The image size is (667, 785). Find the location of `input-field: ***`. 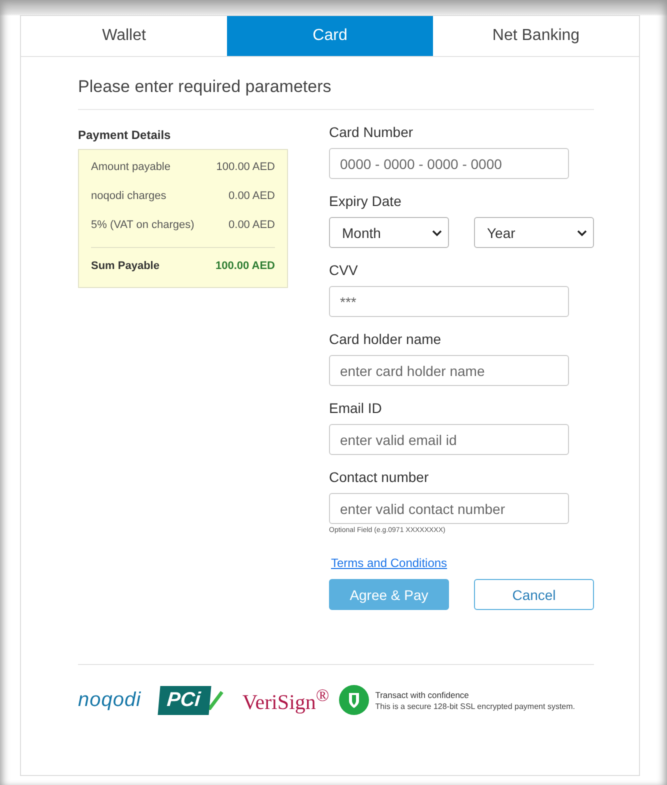

input-field: *** is located at coordinates (449, 301).